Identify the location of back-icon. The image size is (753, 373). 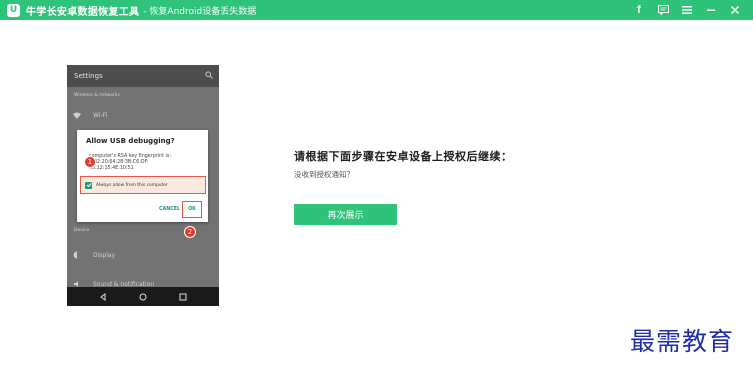
(103, 296).